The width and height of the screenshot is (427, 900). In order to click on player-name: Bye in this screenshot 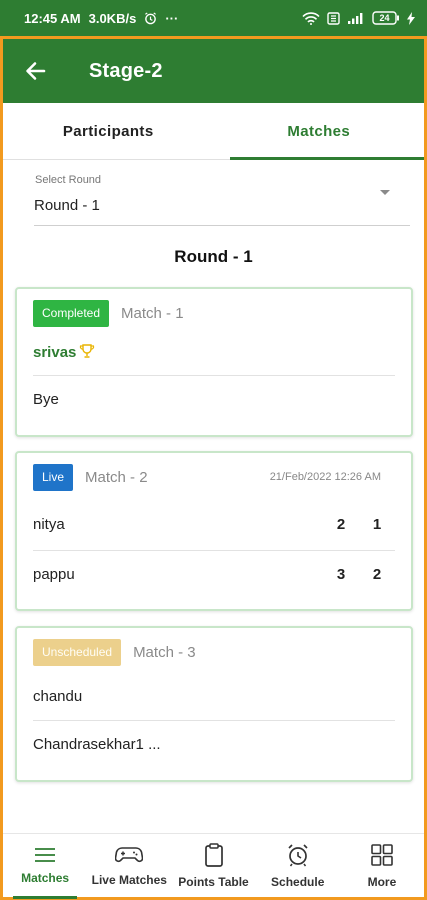, I will do `click(46, 399)`.